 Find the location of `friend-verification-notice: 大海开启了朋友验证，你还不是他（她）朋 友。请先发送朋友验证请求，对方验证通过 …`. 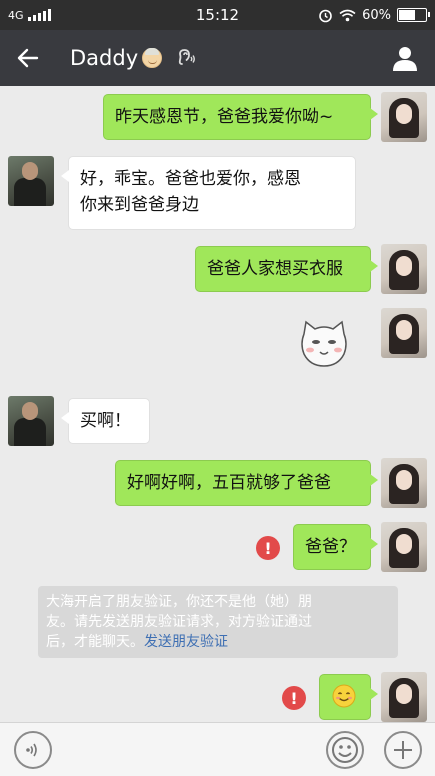

friend-verification-notice: 大海开启了朋友验证，你还不是他（她）朋 友。请先发送朋友验证请求，对方验证通过 … is located at coordinates (218, 622).